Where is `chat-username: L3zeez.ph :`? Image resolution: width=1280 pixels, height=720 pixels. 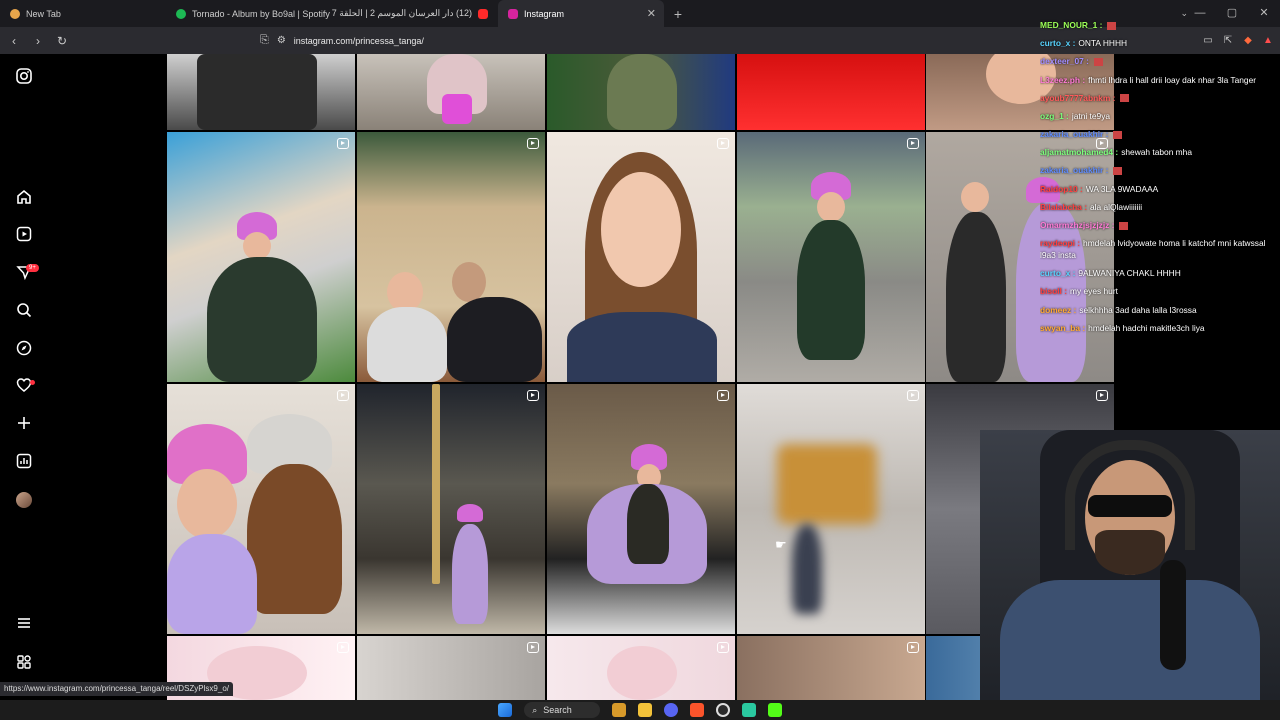 chat-username: L3zeez.ph : is located at coordinates (1063, 79).